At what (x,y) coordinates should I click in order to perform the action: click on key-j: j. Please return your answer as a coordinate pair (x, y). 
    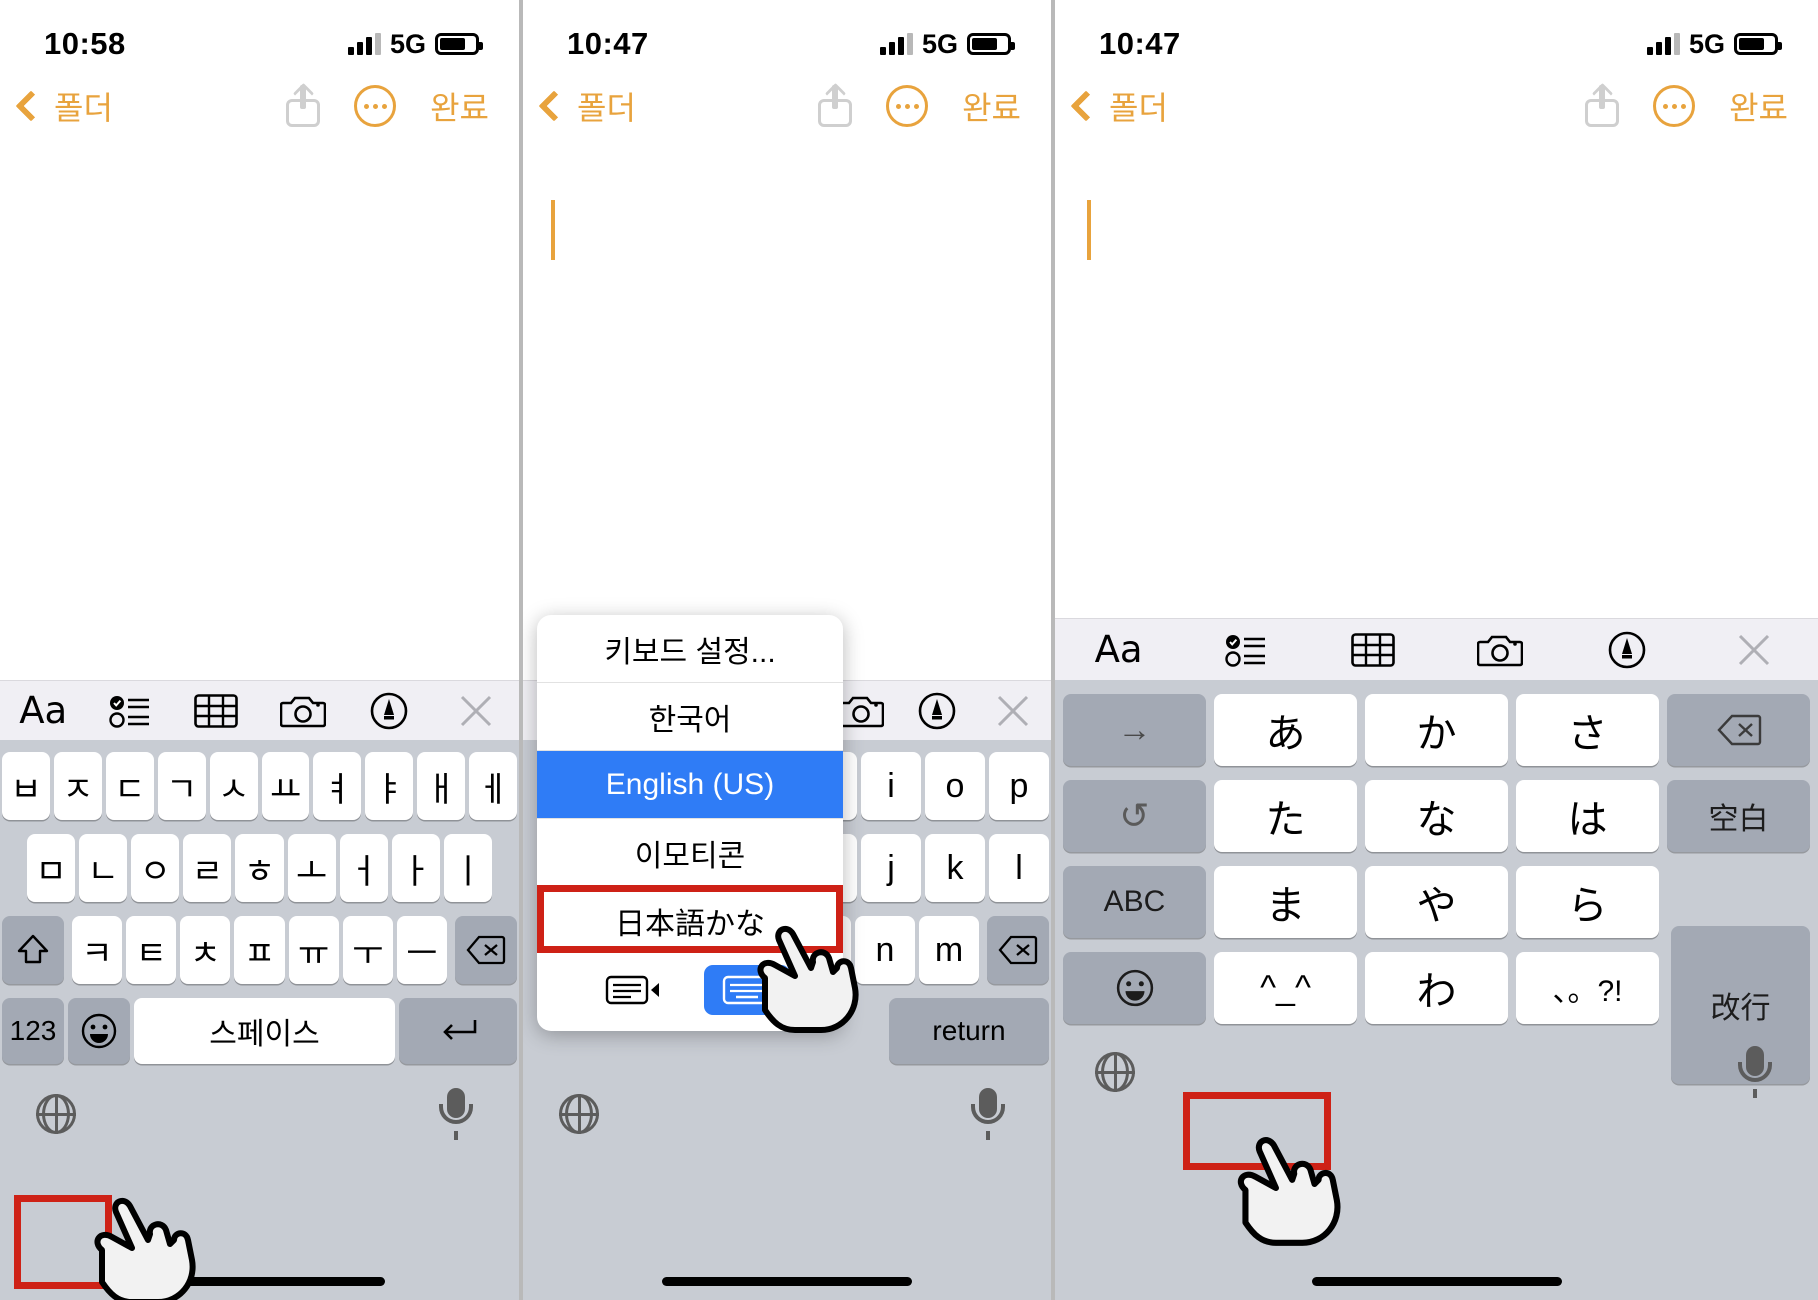
    Looking at the image, I should click on (891, 868).